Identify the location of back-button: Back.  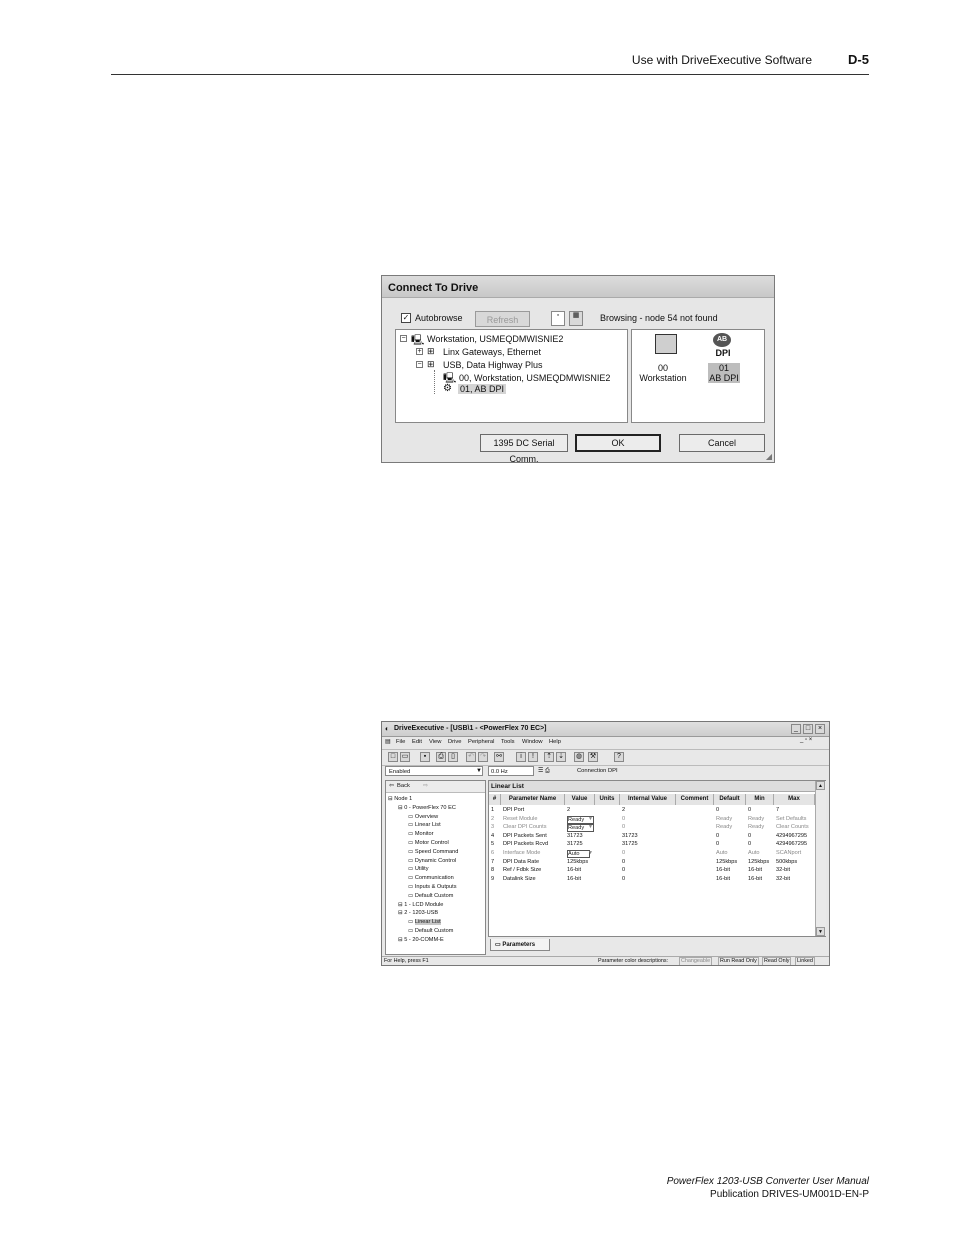
(403, 786).